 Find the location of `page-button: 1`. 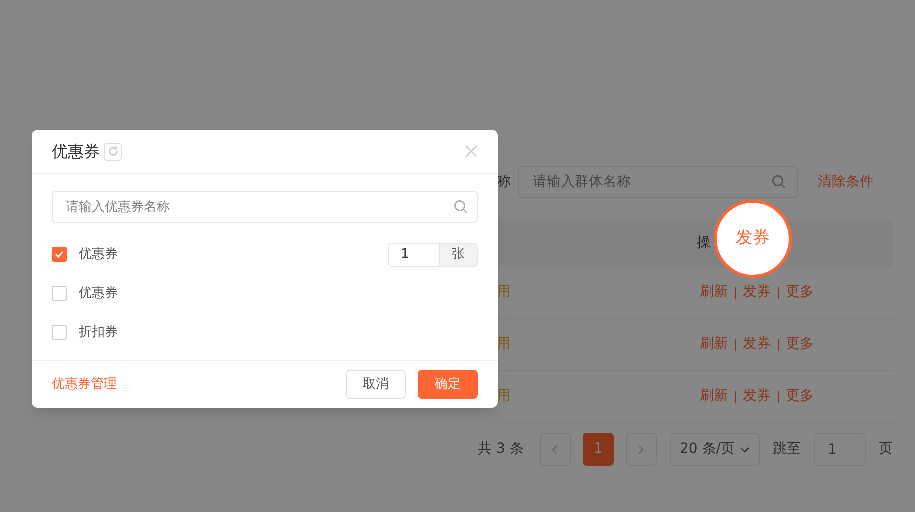

page-button: 1 is located at coordinates (598, 449).